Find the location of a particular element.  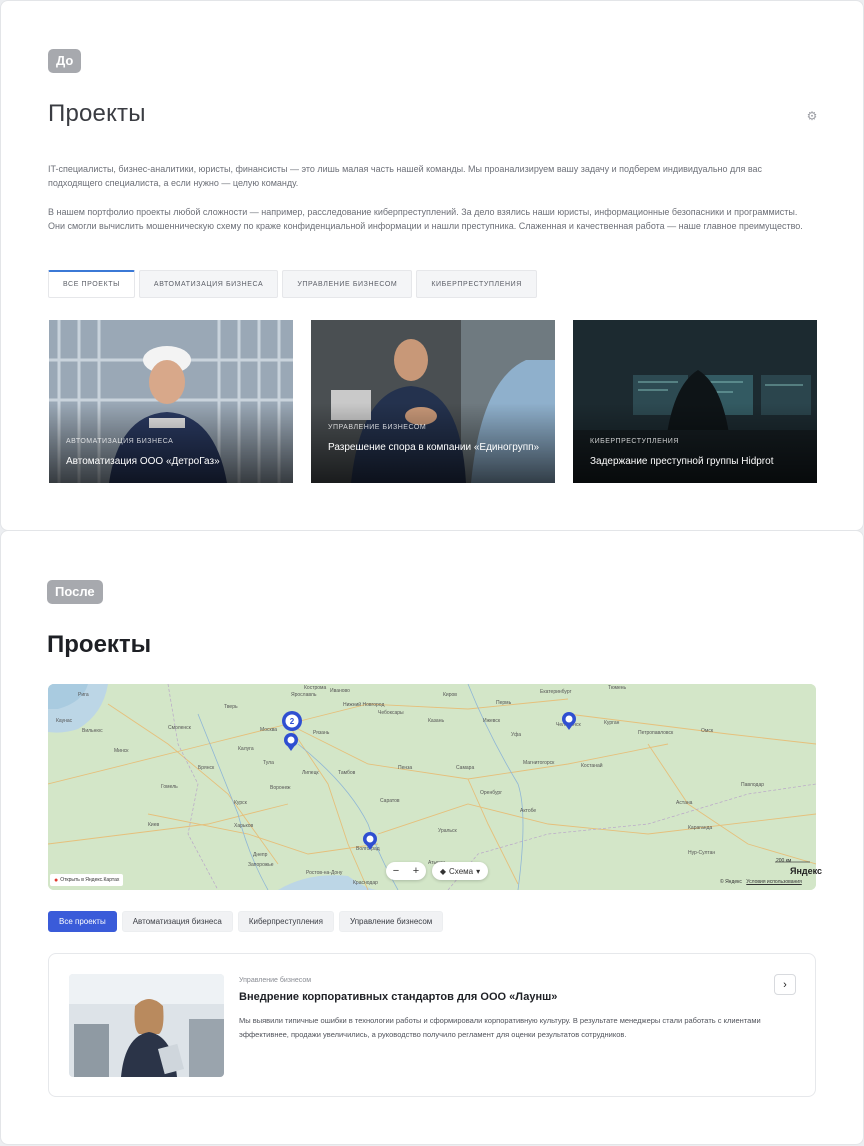

svg-text: Тюмень is located at coordinates (617, 688).